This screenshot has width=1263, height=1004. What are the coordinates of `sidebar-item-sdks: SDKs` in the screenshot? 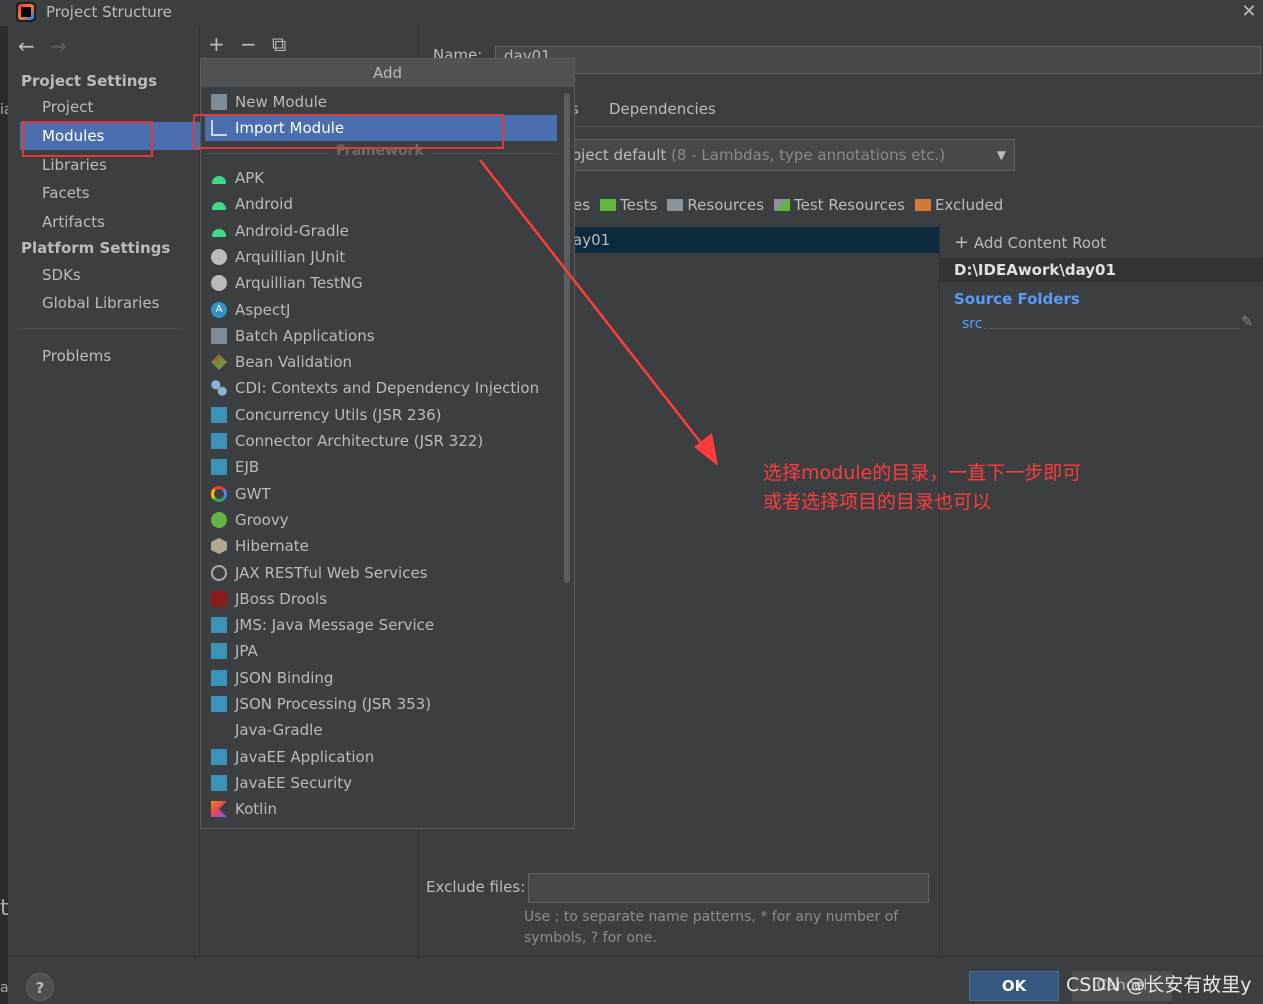 It's located at (110, 275).